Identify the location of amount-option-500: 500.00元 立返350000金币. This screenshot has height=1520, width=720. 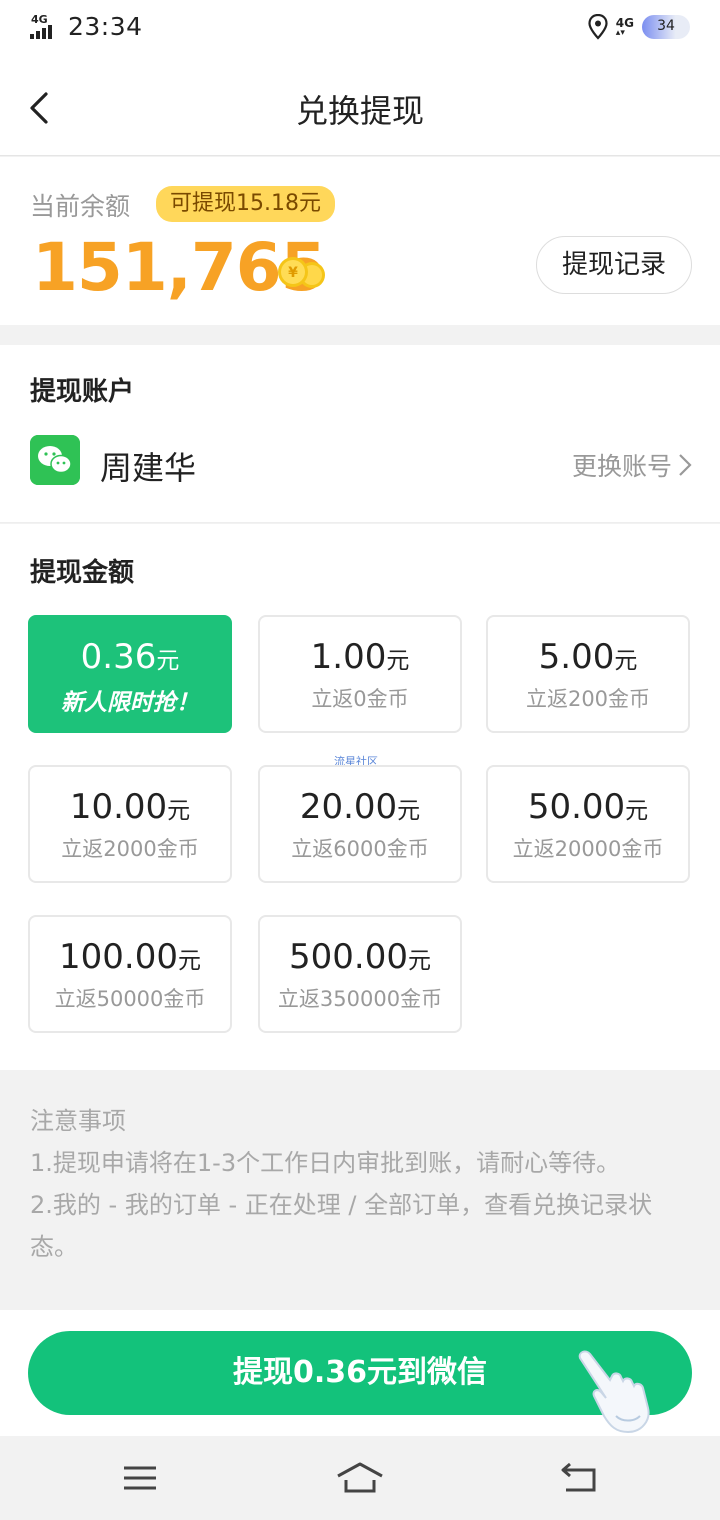
(360, 974).